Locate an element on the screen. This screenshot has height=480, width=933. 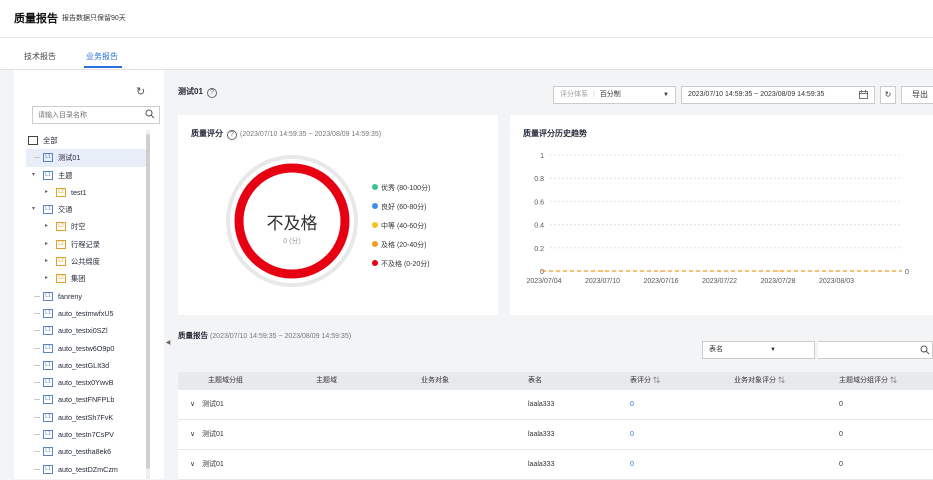
legend-label: 中等 (40-60分) is located at coordinates (404, 226).